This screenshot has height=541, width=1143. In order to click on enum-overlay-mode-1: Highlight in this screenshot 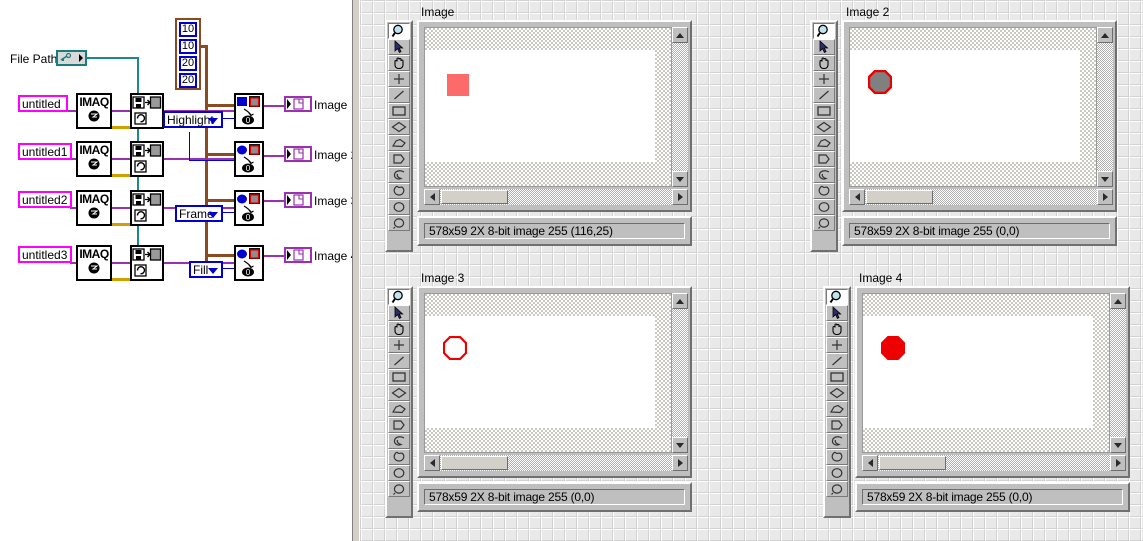, I will do `click(193, 119)`.